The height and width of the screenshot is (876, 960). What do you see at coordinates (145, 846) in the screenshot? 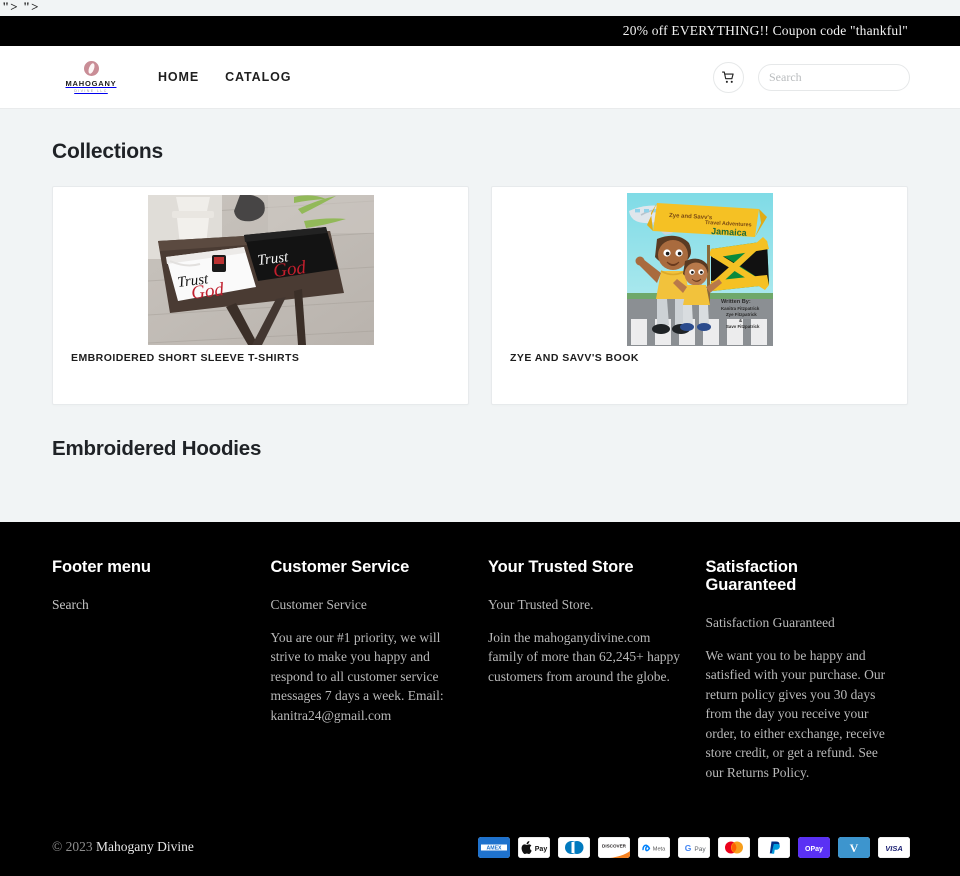
I see `copyright-store-name: Mahogany Divine` at bounding box center [145, 846].